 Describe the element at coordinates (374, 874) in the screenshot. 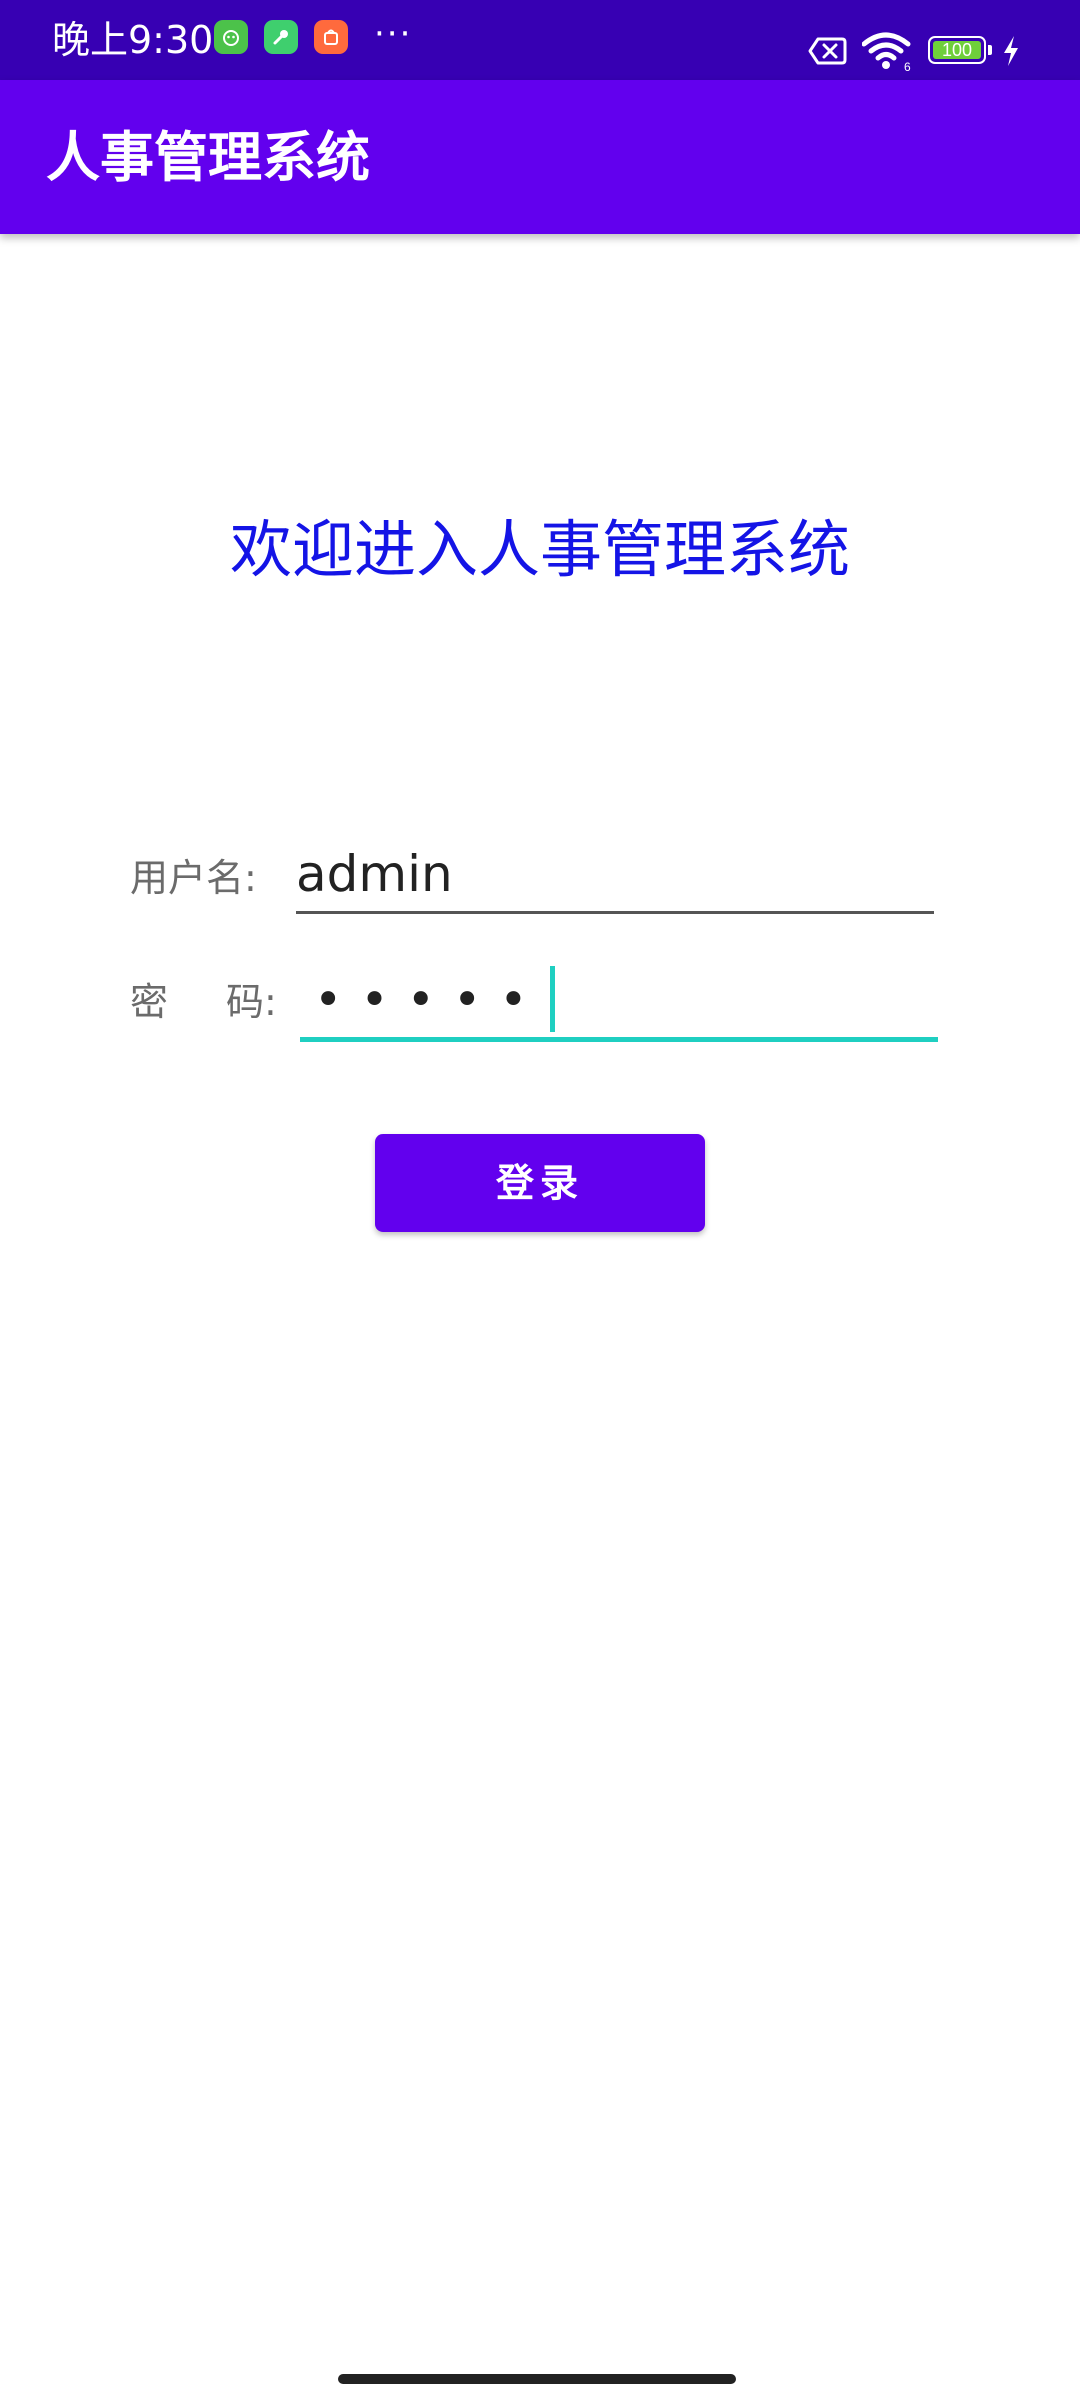

I see `username-value: admin` at that location.